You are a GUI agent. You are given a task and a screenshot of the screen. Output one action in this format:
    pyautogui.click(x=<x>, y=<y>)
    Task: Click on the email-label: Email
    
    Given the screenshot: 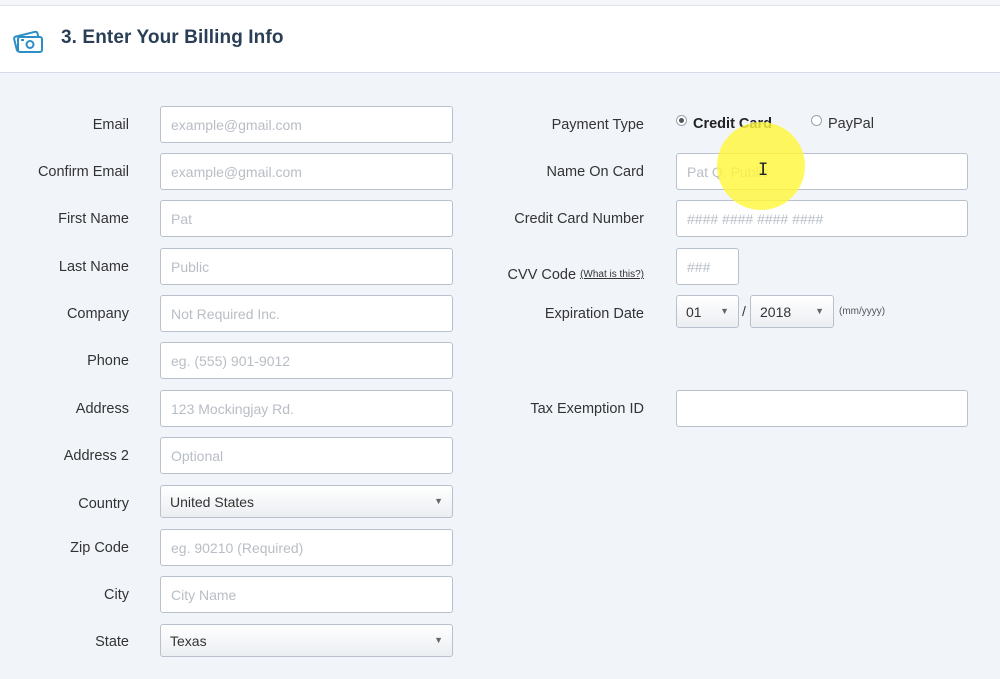 What is the action you would take?
    pyautogui.click(x=110, y=125)
    